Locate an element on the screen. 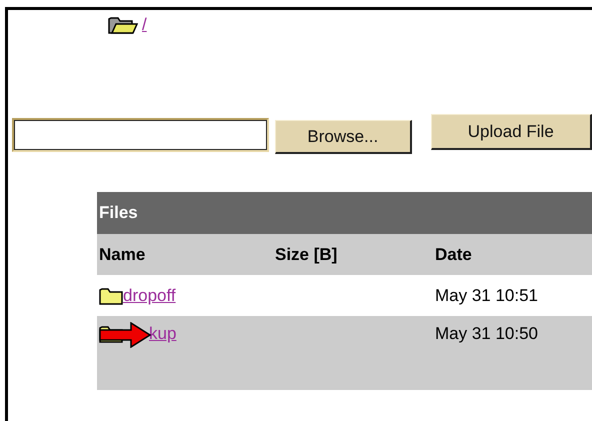  column-header: Date is located at coordinates (454, 254).